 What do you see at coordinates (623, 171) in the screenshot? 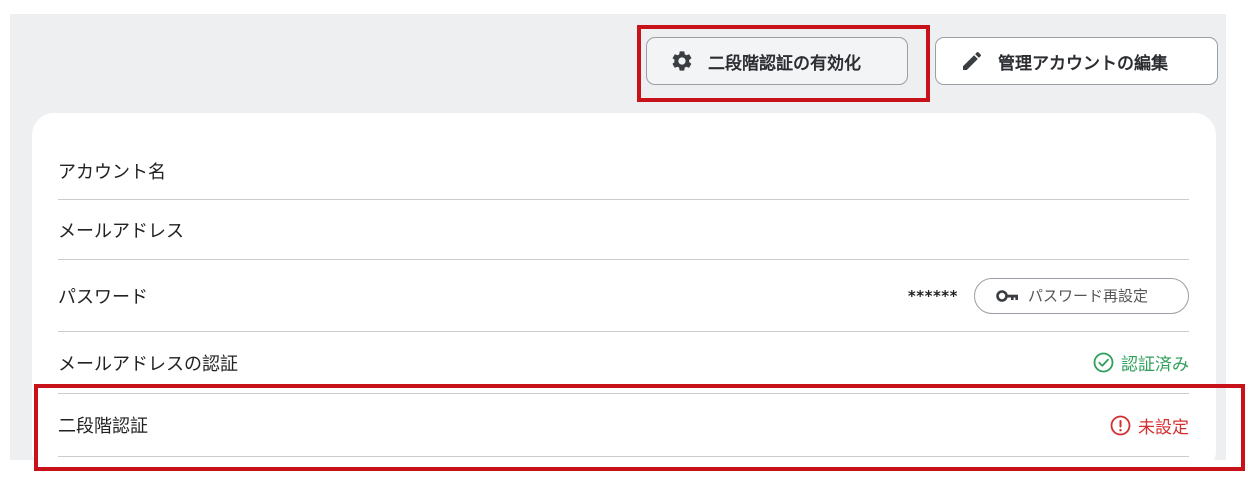
I see `row-account-name: アカウント名` at bounding box center [623, 171].